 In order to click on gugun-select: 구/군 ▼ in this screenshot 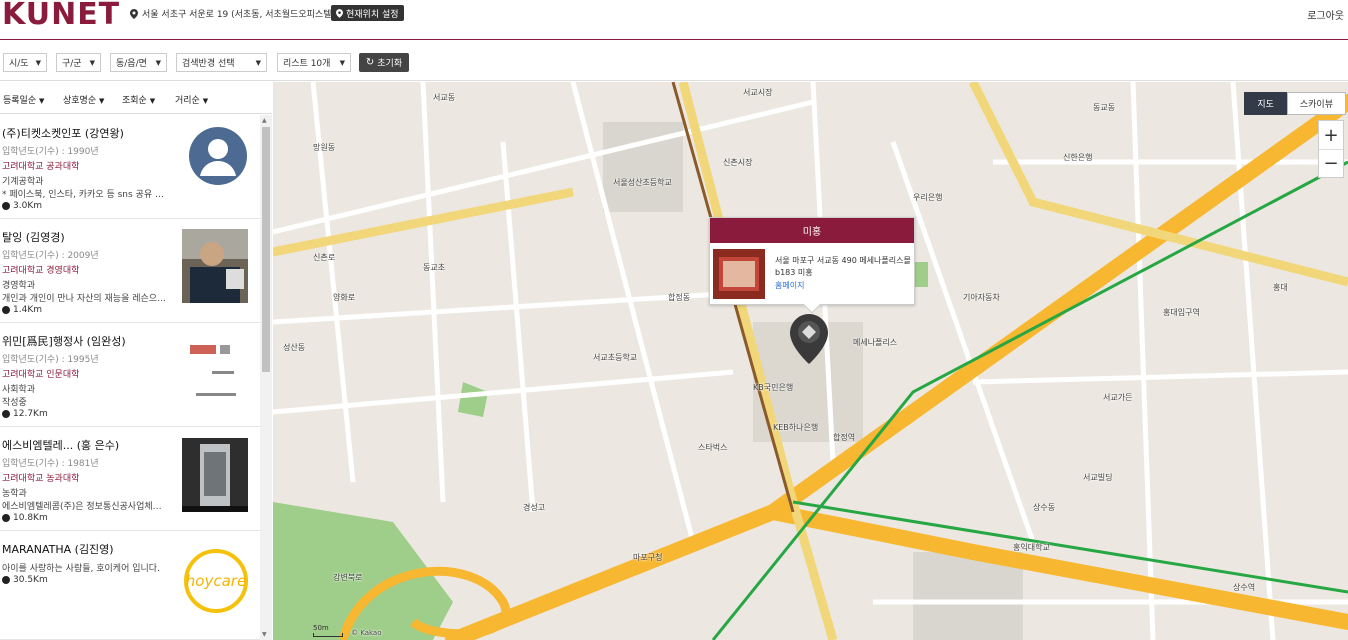, I will do `click(78, 62)`.